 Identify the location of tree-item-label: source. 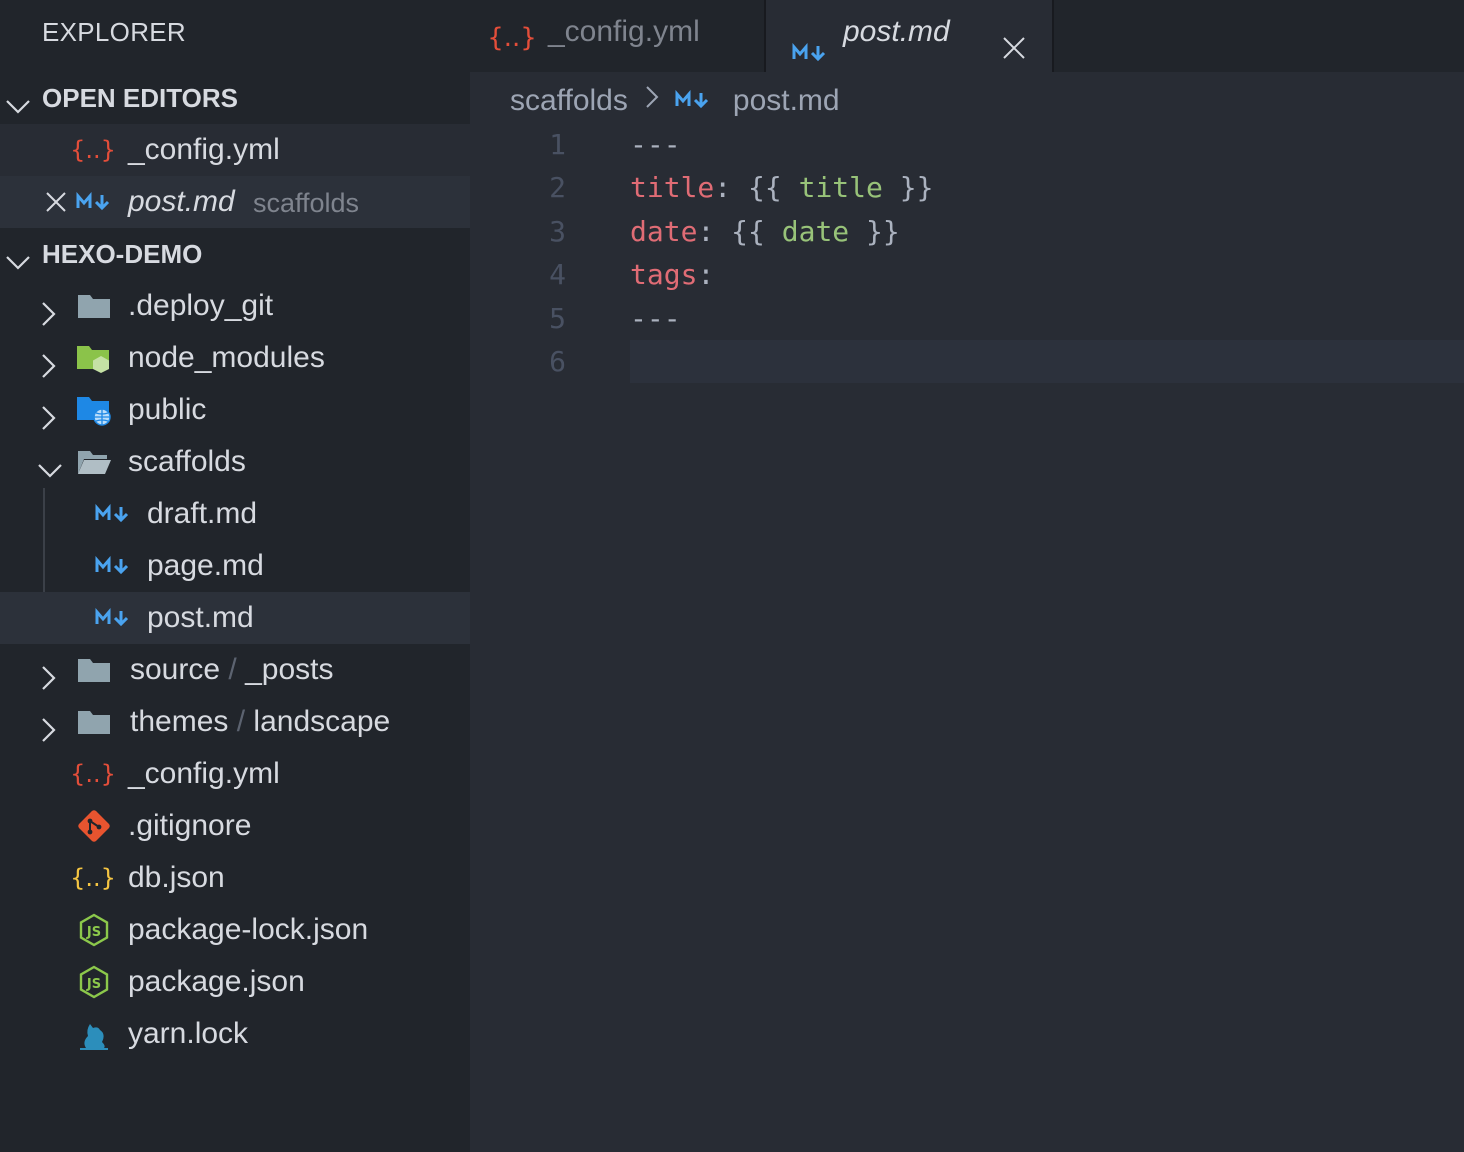
(175, 669).